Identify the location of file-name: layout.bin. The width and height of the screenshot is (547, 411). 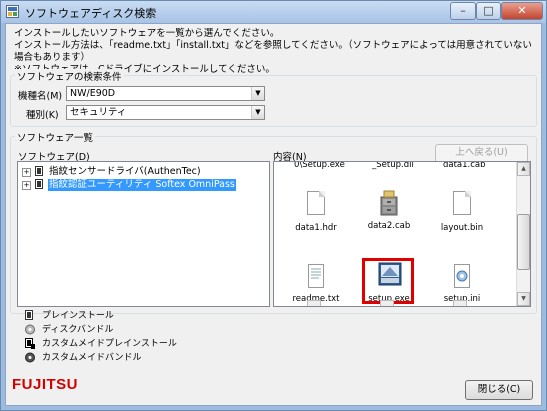
(462, 228).